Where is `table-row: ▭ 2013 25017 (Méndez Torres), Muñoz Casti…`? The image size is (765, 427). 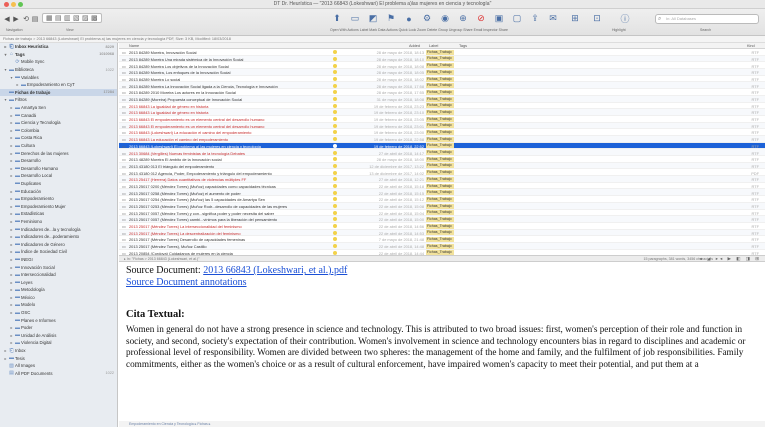 table-row: ▭ 2013 25017 (Méndez Torres), Muñoz Casti… is located at coordinates (442, 246).